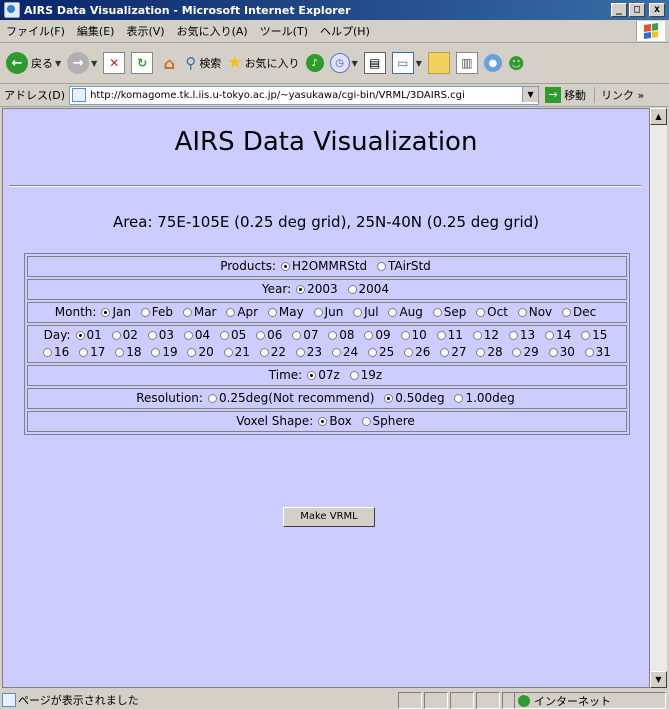  Describe the element at coordinates (657, 10) in the screenshot. I see `close-button: x` at that location.